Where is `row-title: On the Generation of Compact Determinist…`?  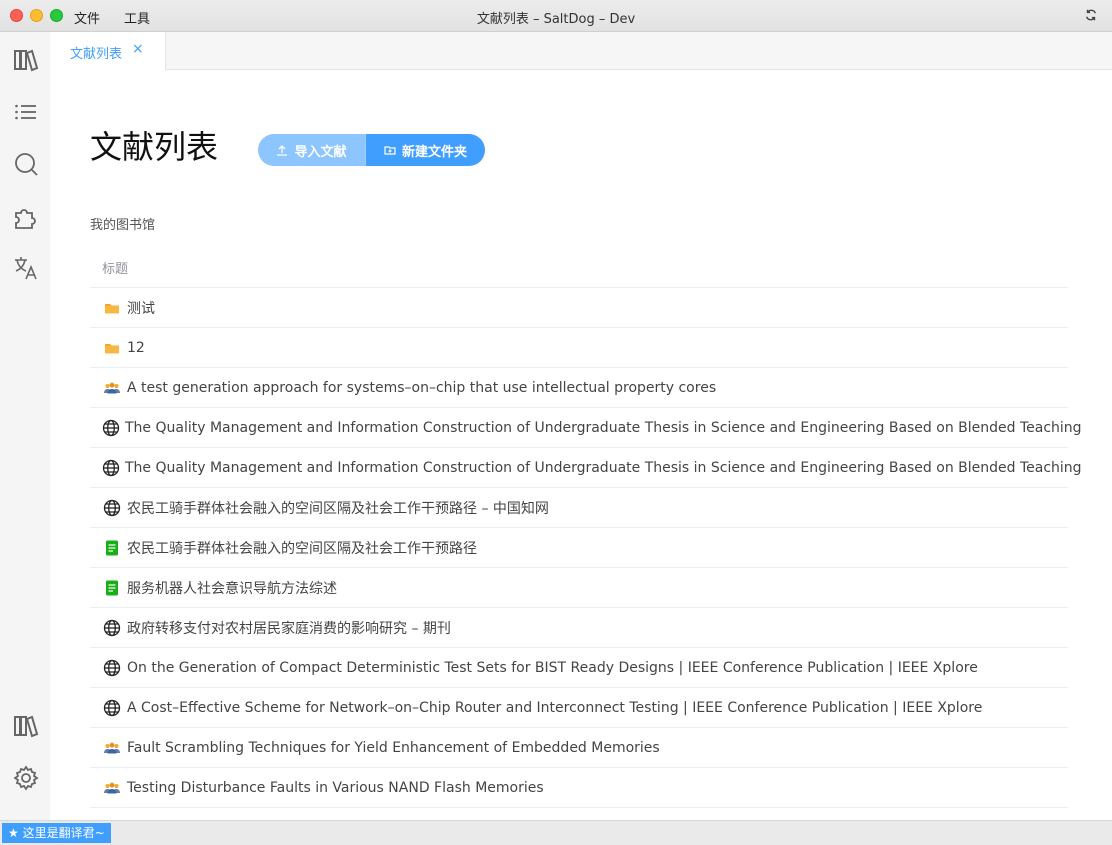 row-title: On the Generation of Compact Determinist… is located at coordinates (552, 667).